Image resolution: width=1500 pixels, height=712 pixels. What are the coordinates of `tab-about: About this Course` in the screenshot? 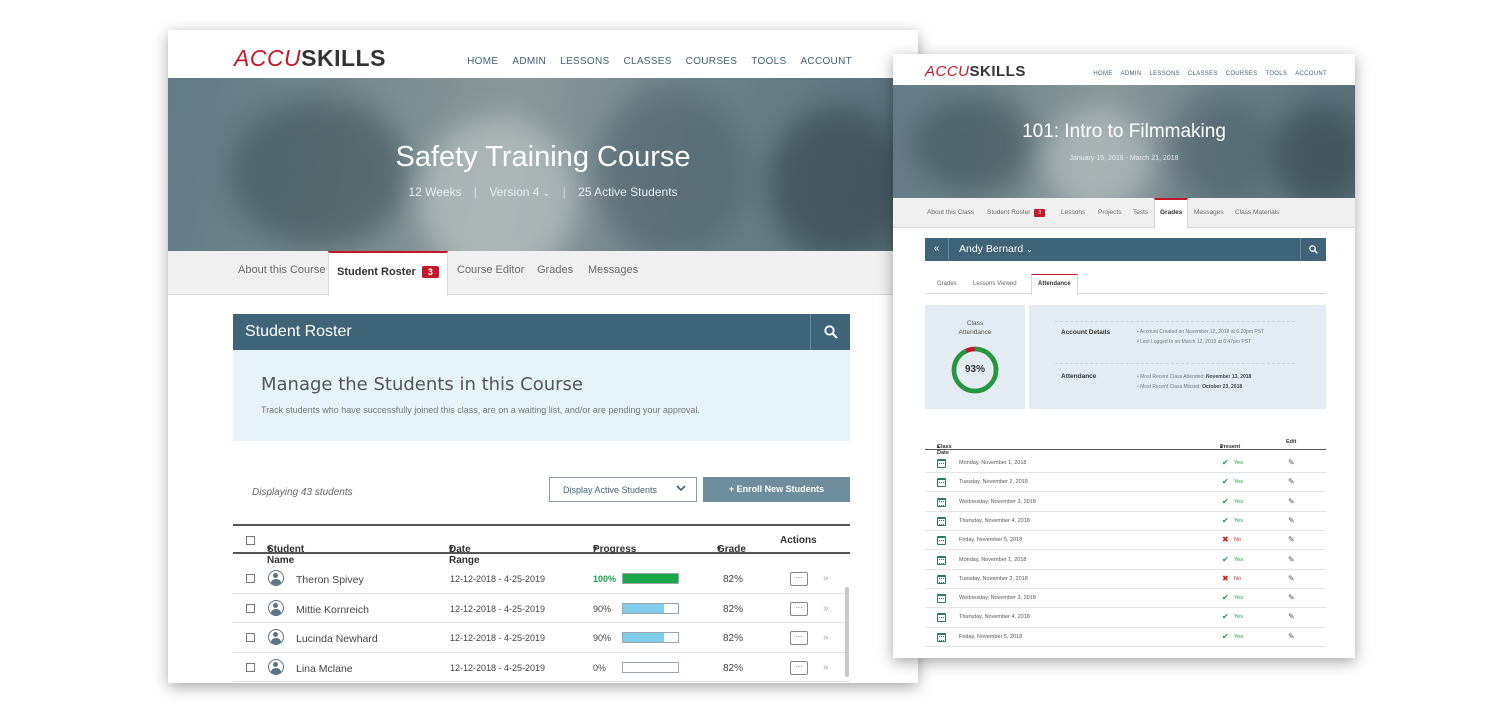 It's located at (281, 270).